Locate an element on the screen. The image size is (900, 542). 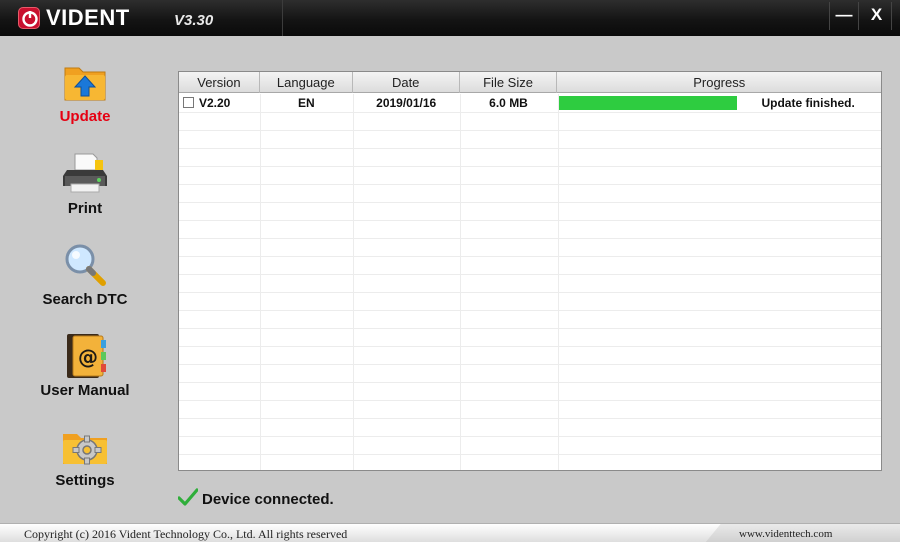
magnifier-icon is located at coordinates (85, 265).